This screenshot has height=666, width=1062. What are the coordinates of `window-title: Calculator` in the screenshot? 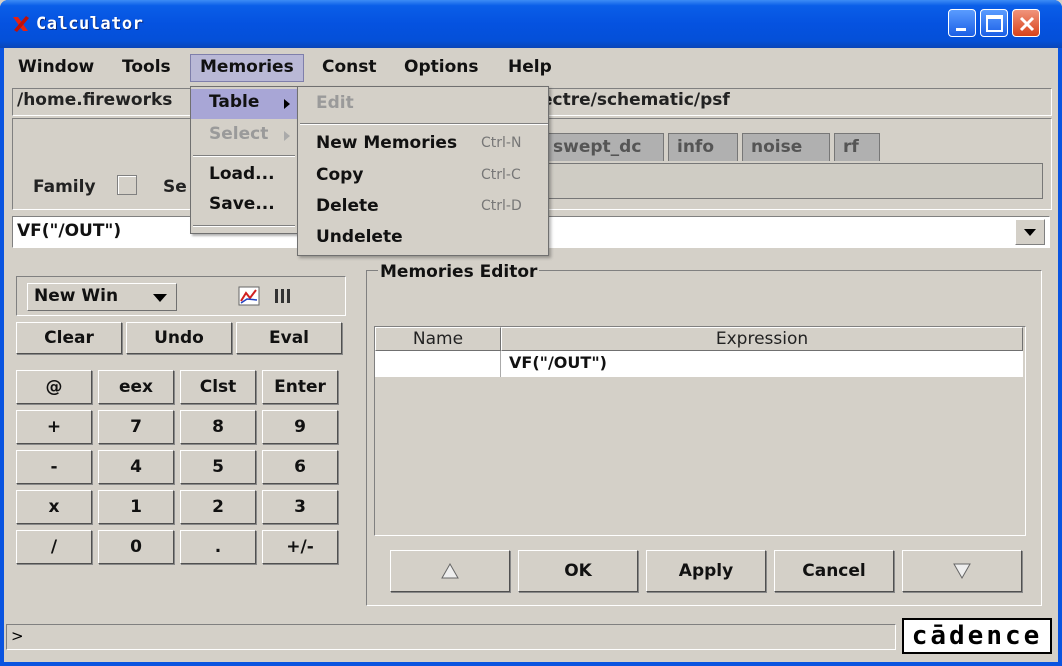 It's located at (90, 24).